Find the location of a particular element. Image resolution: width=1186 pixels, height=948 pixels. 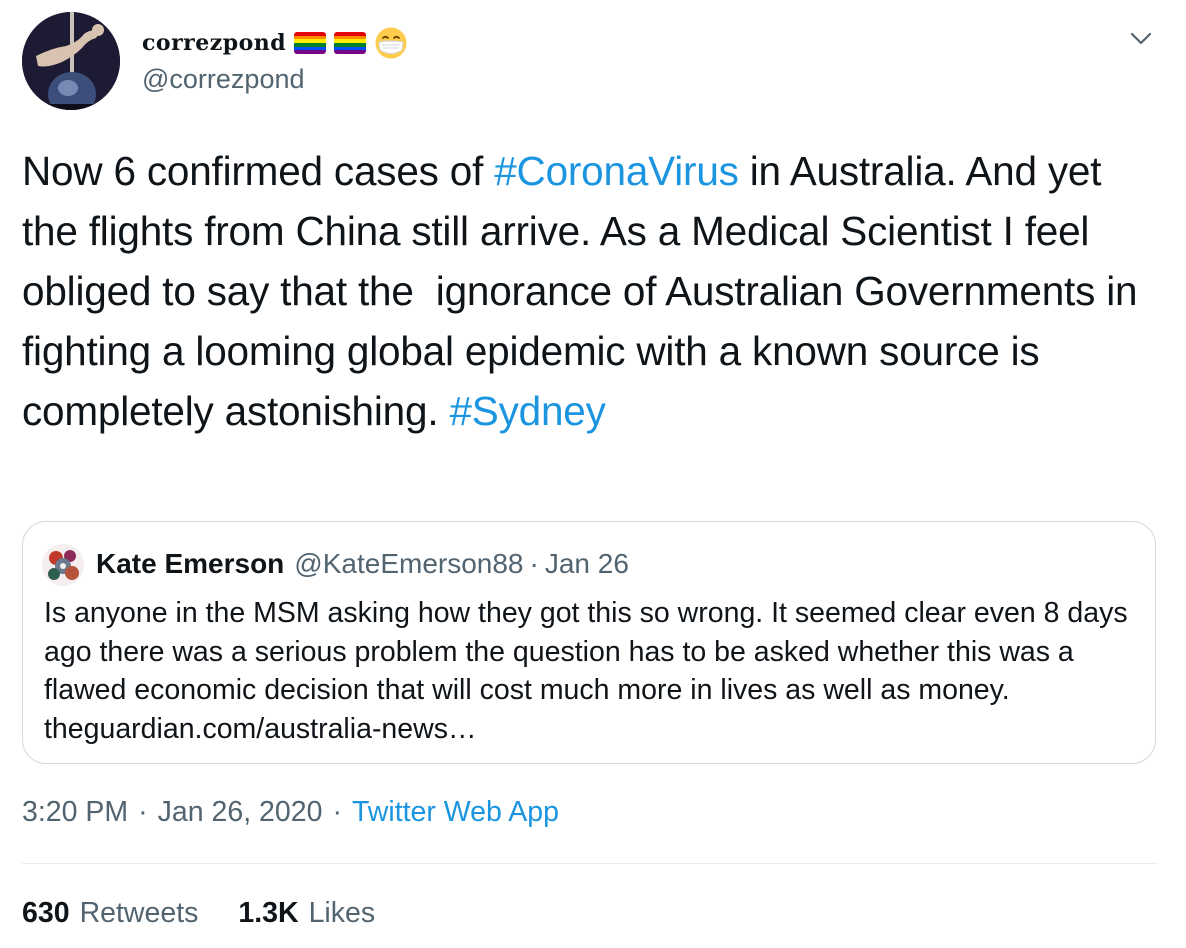

likes-label: Likes is located at coordinates (342, 913).